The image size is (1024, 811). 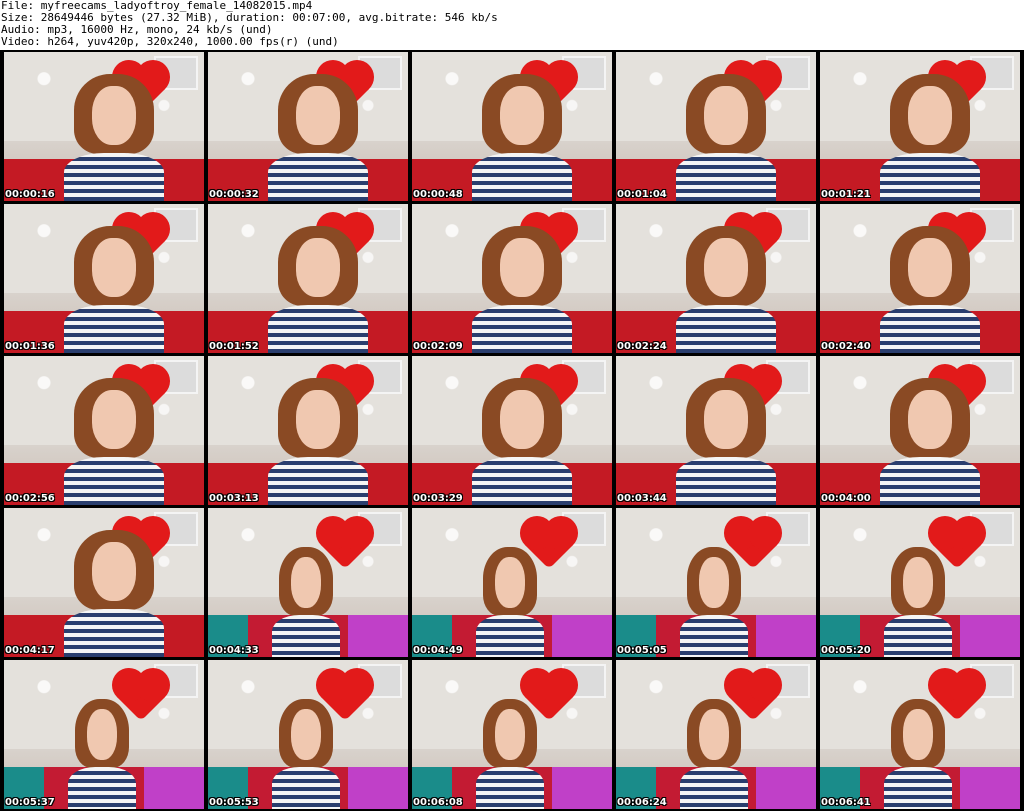 I want to click on video-thumbnail: 00:05:37, so click(x=104, y=734).